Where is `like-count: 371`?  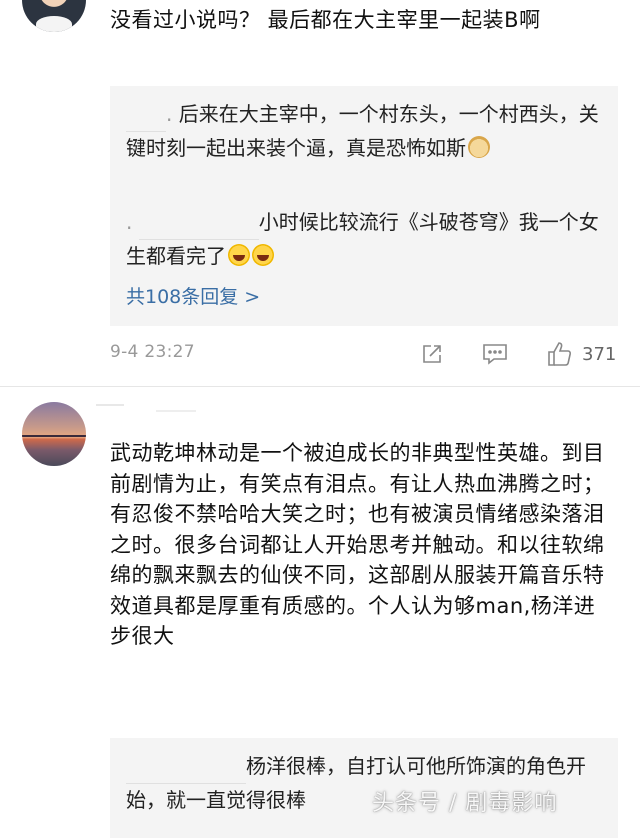
like-count: 371 is located at coordinates (599, 354).